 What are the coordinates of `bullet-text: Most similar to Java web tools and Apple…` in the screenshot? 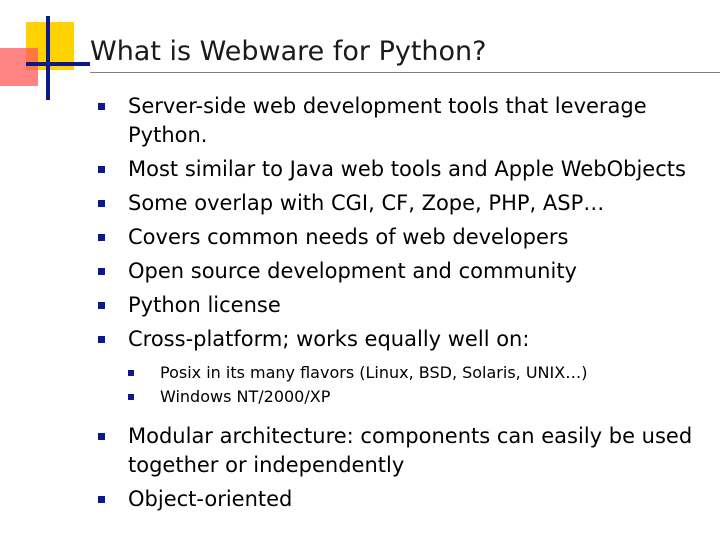 It's located at (407, 169).